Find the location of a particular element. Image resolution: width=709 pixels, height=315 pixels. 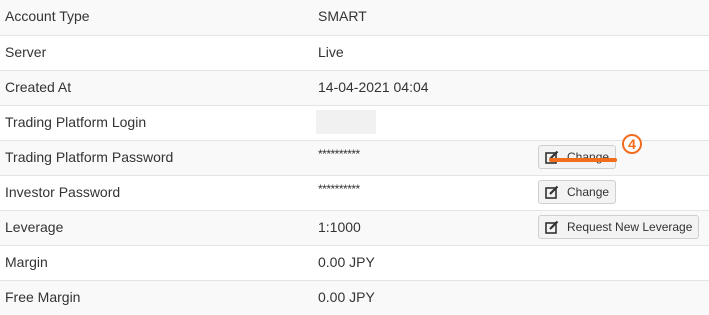

investor-password-value: ********** is located at coordinates (339, 189).